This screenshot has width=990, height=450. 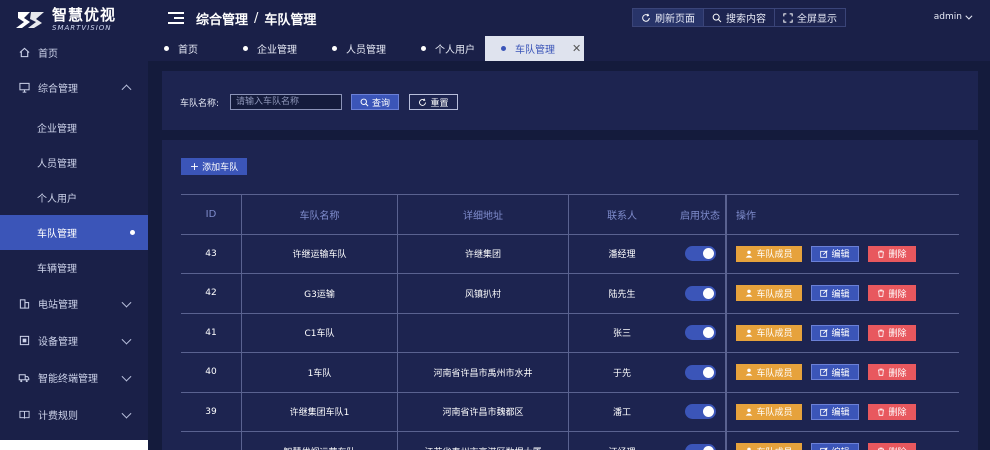 I want to click on cell-contact: 潘工, so click(x=621, y=413).